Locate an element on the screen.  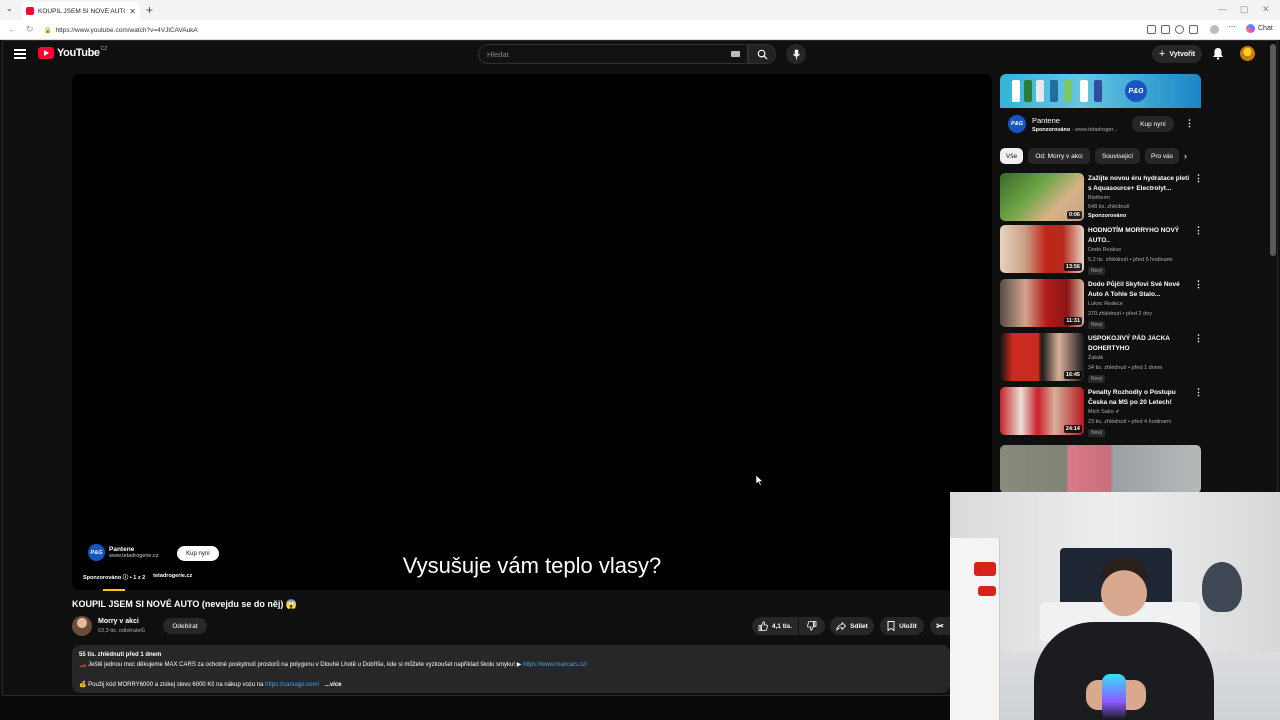
account-avatar is located at coordinates (1247, 53).